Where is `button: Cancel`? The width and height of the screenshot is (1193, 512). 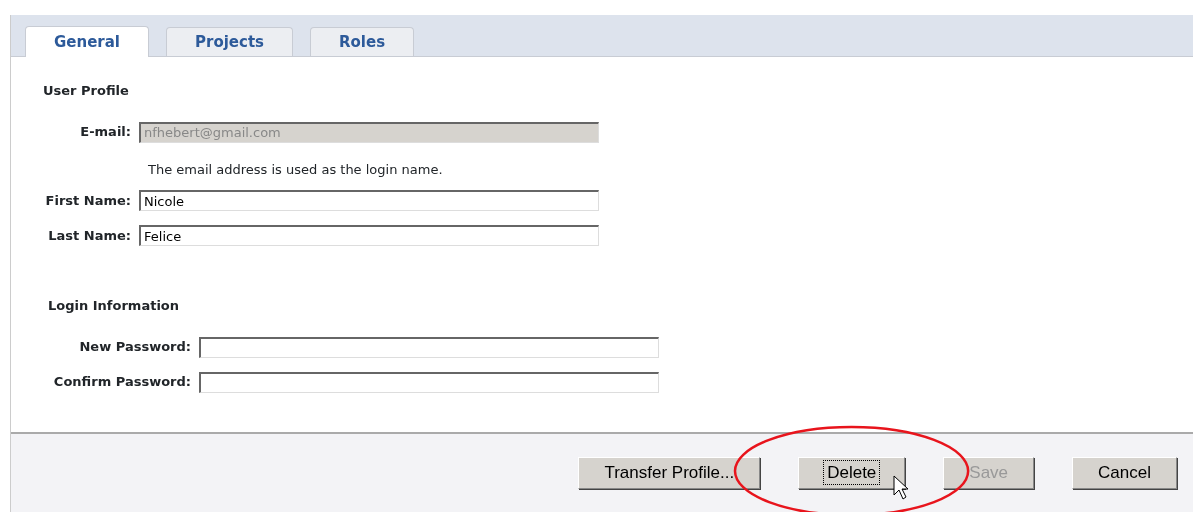 button: Cancel is located at coordinates (1124, 473).